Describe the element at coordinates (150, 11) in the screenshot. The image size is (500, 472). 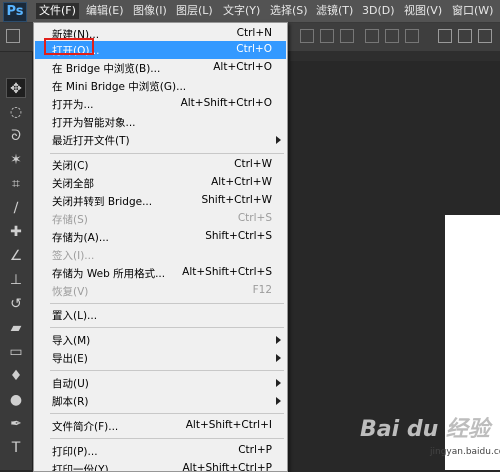
I see `menu-image: 图像(I)` at that location.